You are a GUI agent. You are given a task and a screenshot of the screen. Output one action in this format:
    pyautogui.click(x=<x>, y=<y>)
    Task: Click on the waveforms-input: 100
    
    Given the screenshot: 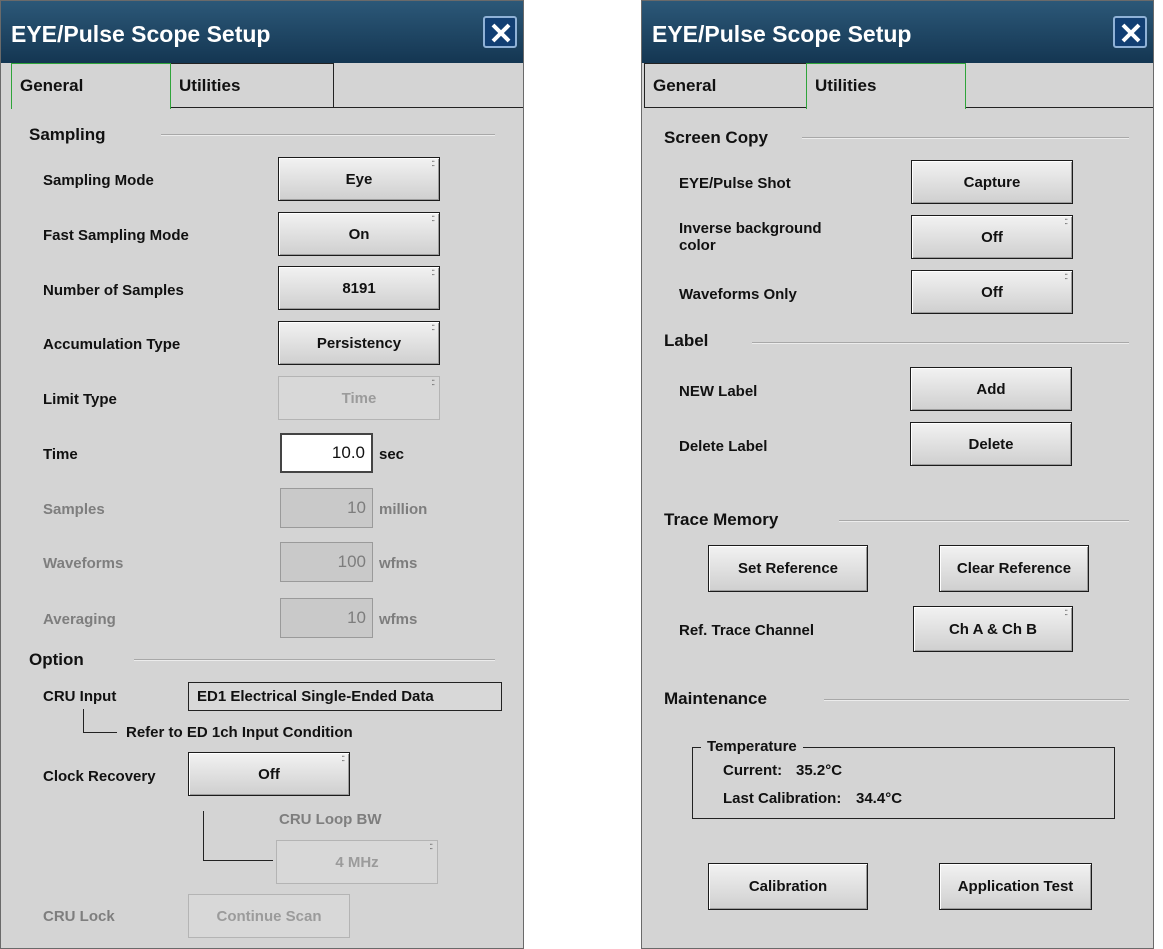 What is the action you would take?
    pyautogui.click(x=326, y=562)
    